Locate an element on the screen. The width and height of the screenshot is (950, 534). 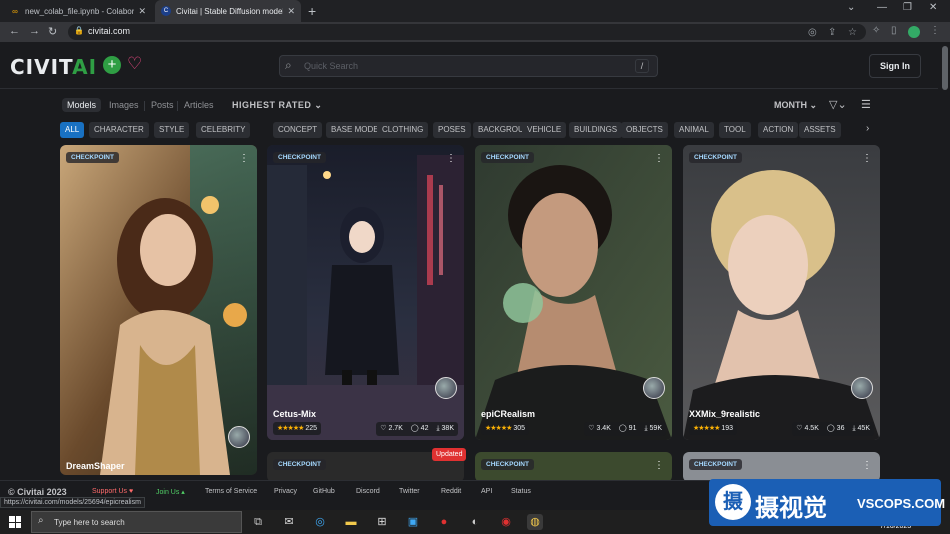
app-icon: ◉ is located at coordinates (506, 522).